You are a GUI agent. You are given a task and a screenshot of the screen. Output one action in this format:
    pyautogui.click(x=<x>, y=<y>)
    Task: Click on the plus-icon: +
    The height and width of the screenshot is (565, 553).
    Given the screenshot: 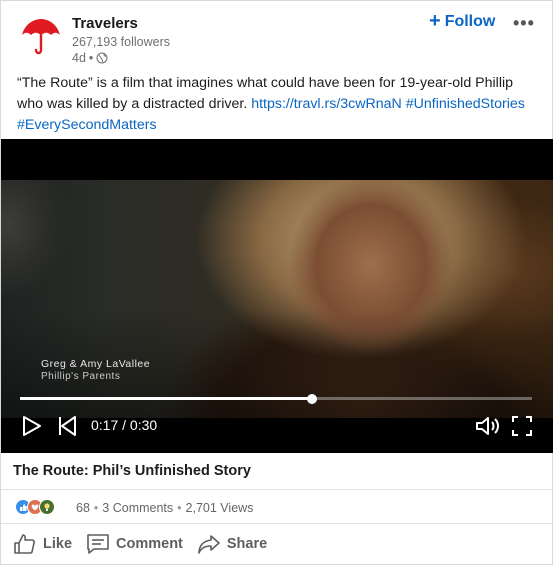 What is the action you would take?
    pyautogui.click(x=435, y=21)
    